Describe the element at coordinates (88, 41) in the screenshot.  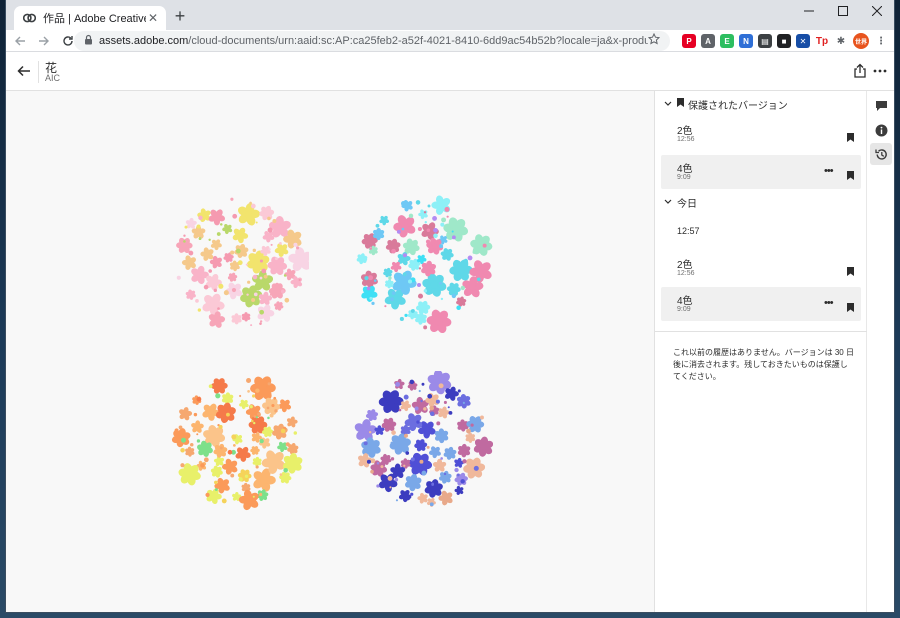
I see `lock-icon` at that location.